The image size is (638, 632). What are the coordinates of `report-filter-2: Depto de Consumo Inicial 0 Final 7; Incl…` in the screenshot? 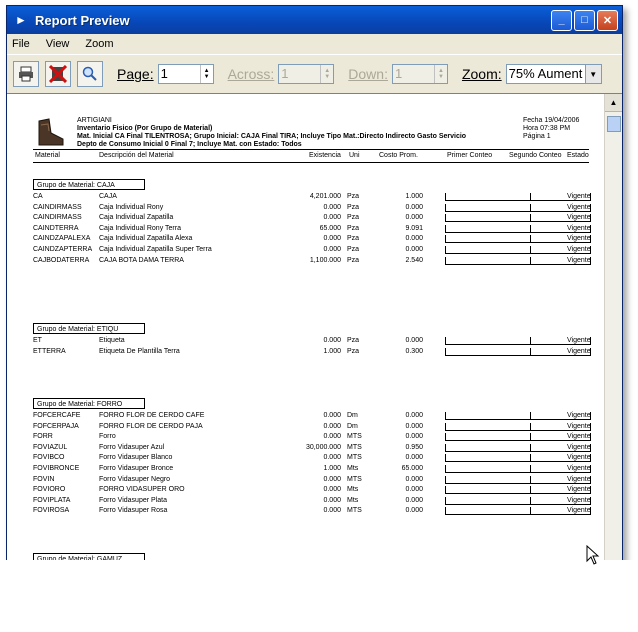 It's located at (189, 144).